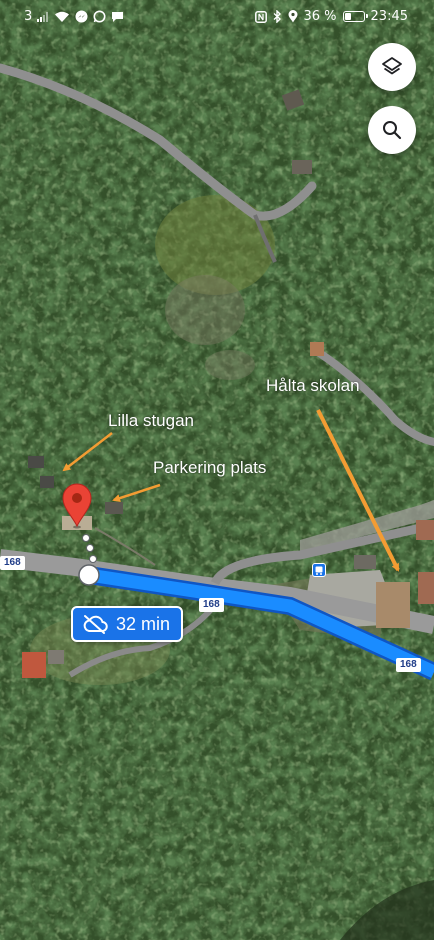 This screenshot has width=434, height=940. What do you see at coordinates (95, 624) in the screenshot?
I see `cloud-off-icon` at bounding box center [95, 624].